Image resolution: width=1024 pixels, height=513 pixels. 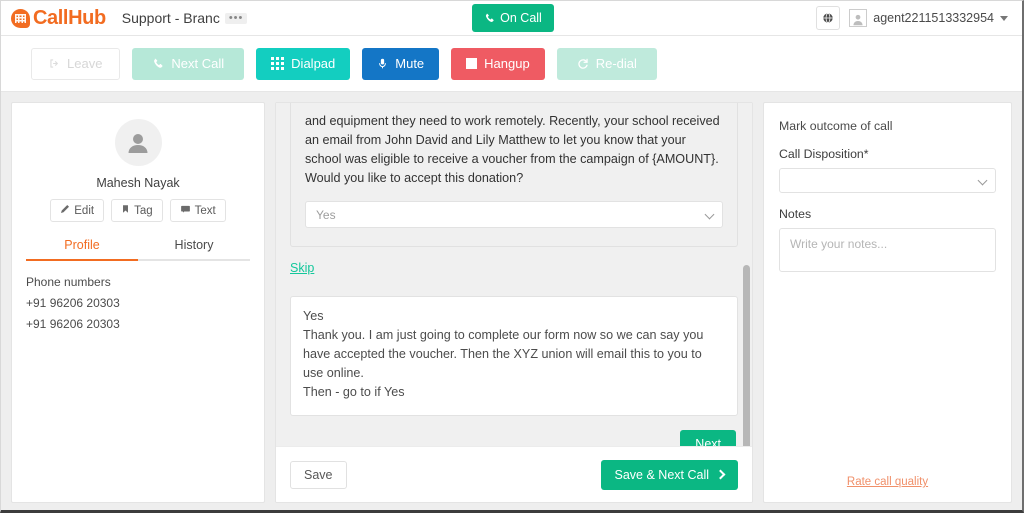 I want to click on dialpad-label: Dialpad, so click(x=313, y=63).